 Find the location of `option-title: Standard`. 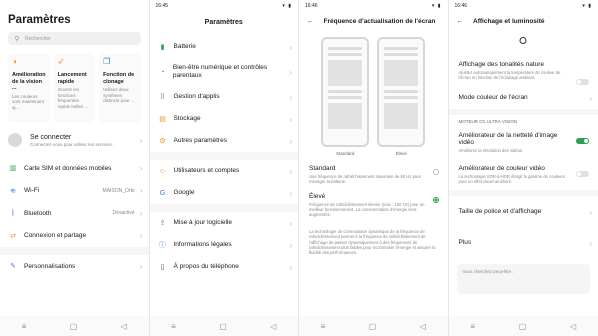

option-title: Standard is located at coordinates (322, 168).